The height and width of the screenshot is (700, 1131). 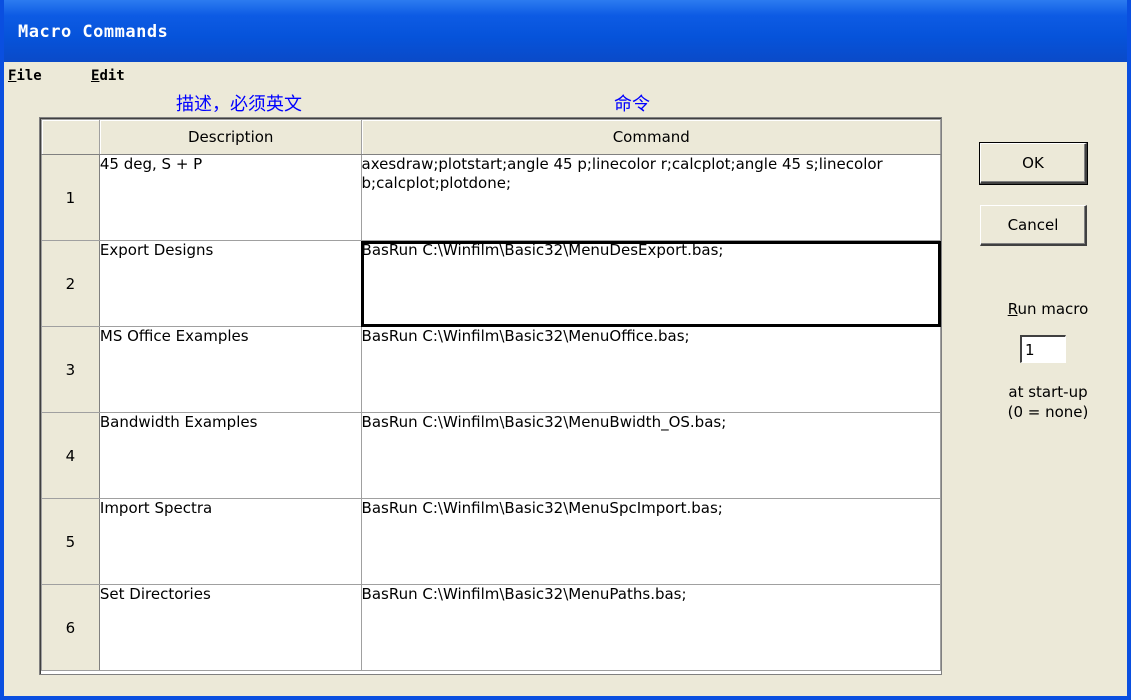 What do you see at coordinates (1048, 392) in the screenshot?
I see `startup-note-line1: at start-up` at bounding box center [1048, 392].